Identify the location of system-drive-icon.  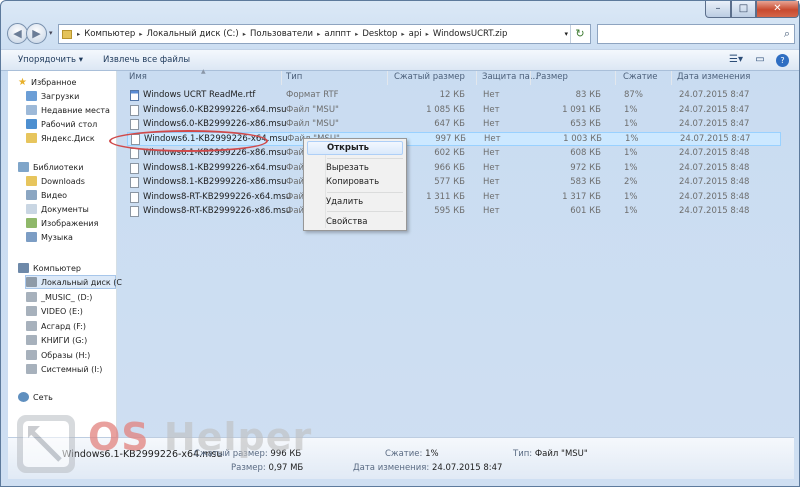
(31, 282).